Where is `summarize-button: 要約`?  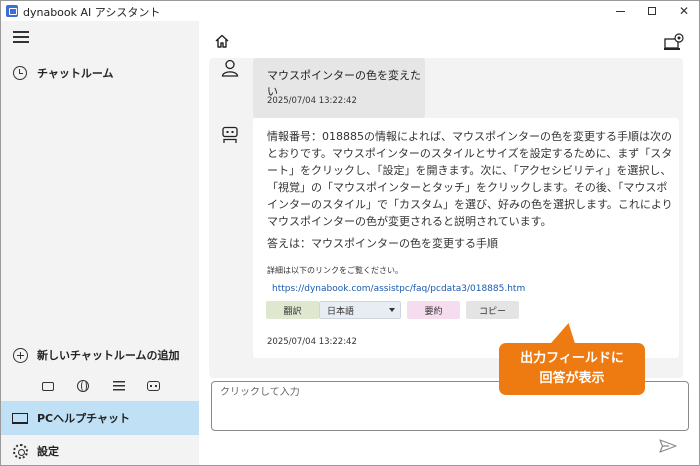
summarize-button: 要約 is located at coordinates (433, 310).